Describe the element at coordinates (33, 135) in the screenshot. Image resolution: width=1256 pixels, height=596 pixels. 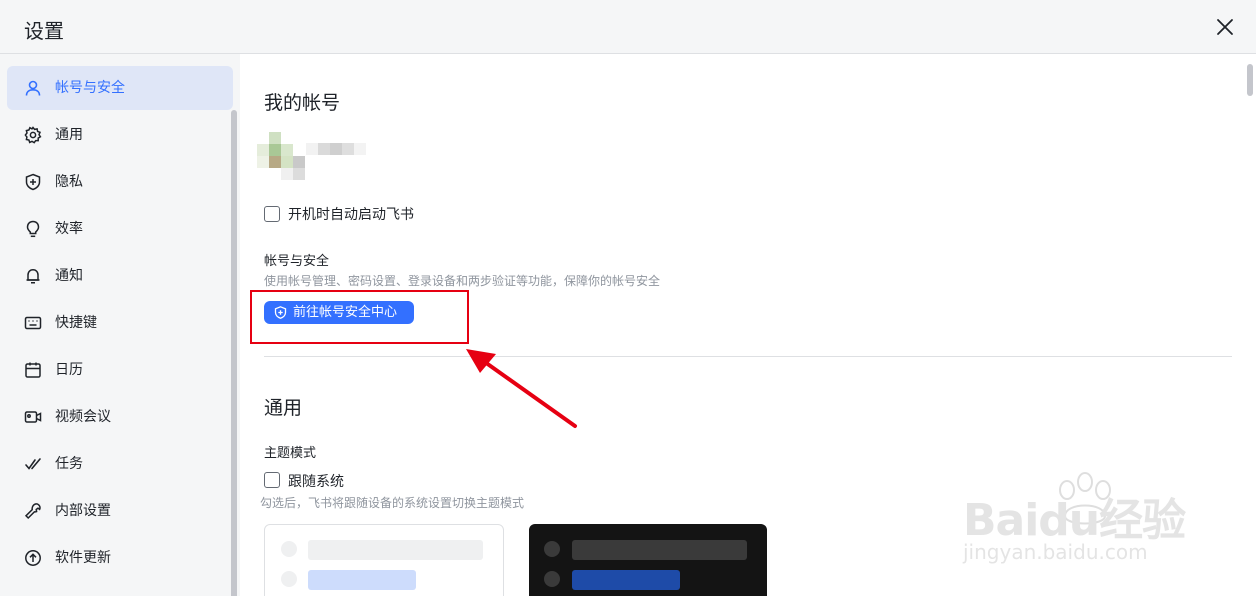
I see `gear-icon` at that location.